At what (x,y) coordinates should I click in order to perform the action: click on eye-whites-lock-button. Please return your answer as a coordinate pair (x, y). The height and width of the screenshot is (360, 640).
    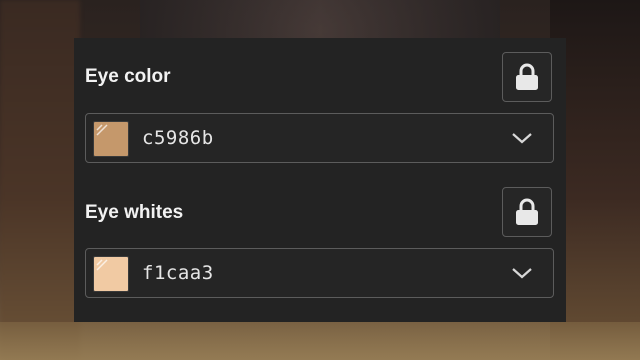
    Looking at the image, I should click on (527, 212).